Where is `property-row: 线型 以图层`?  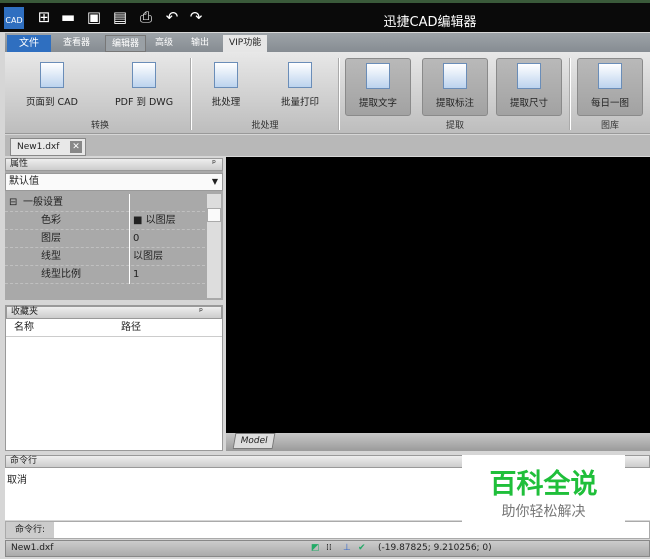 property-row: 线型 以图层 is located at coordinates (105, 257).